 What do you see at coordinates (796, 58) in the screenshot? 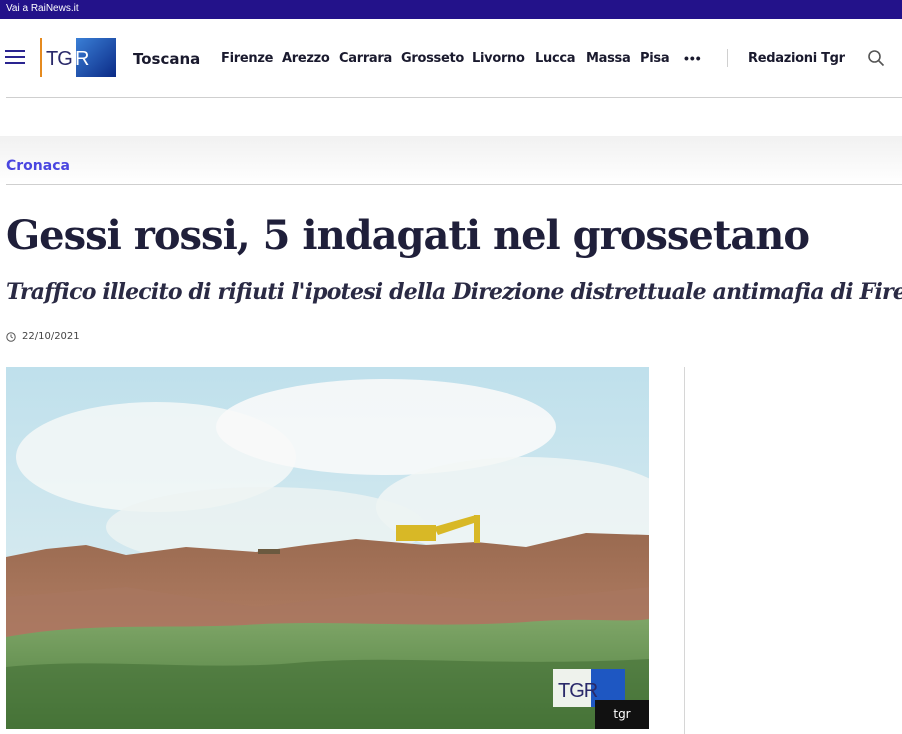
I see `redazioni-tgr-link: Redazioni Tgr` at bounding box center [796, 58].